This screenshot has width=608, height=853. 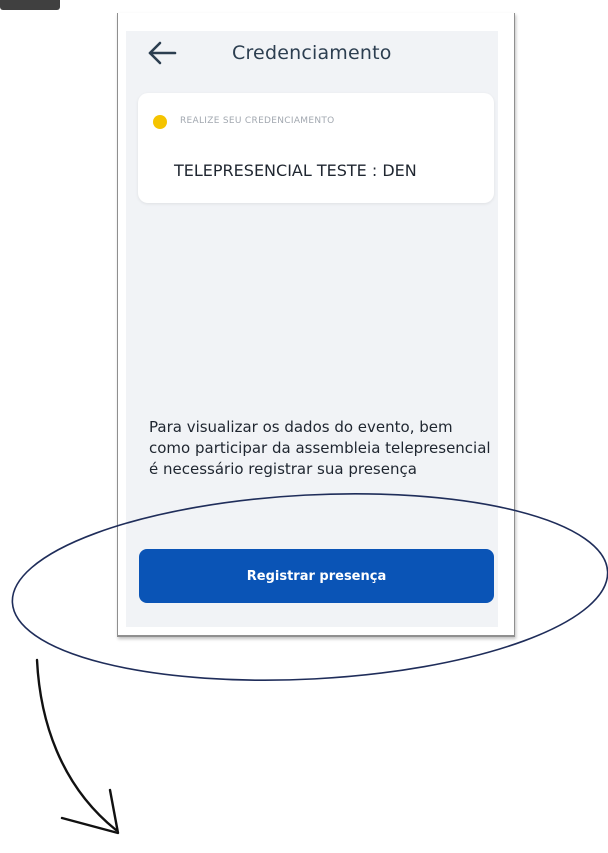 I want to click on register-presence-button: Registrar presença, so click(x=316, y=576).